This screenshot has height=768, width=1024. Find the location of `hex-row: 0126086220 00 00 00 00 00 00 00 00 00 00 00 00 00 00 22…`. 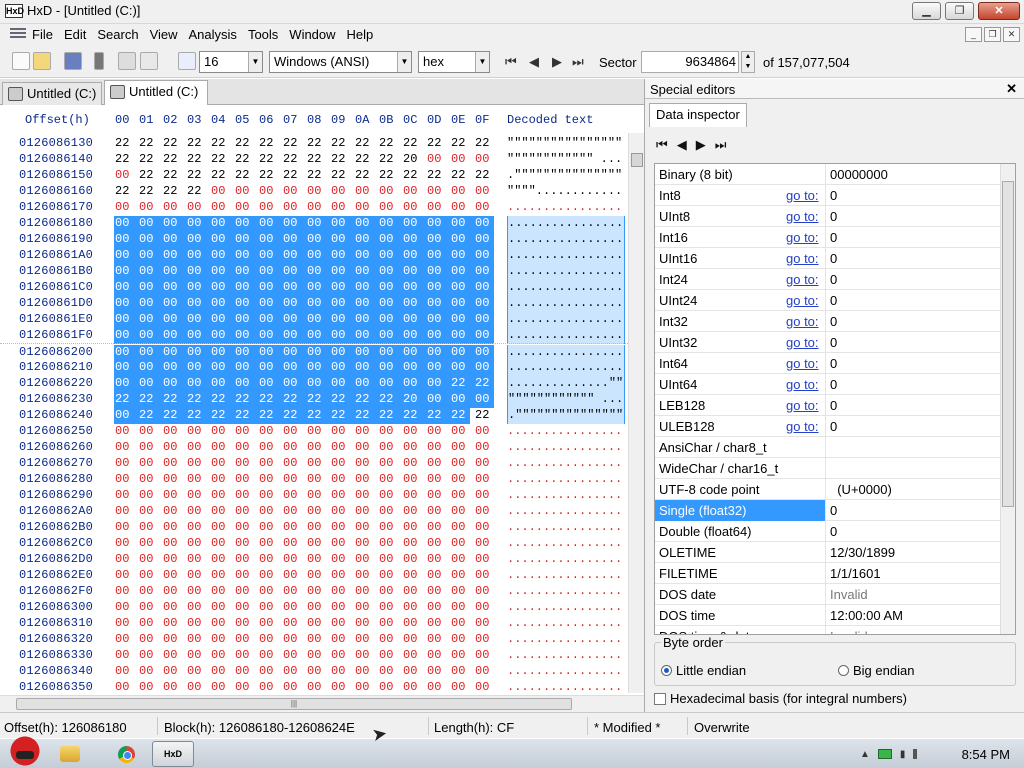

hex-row: 0126086220 00 00 00 00 00 00 00 00 00 00 00 00 00 00 22… is located at coordinates (322, 383).